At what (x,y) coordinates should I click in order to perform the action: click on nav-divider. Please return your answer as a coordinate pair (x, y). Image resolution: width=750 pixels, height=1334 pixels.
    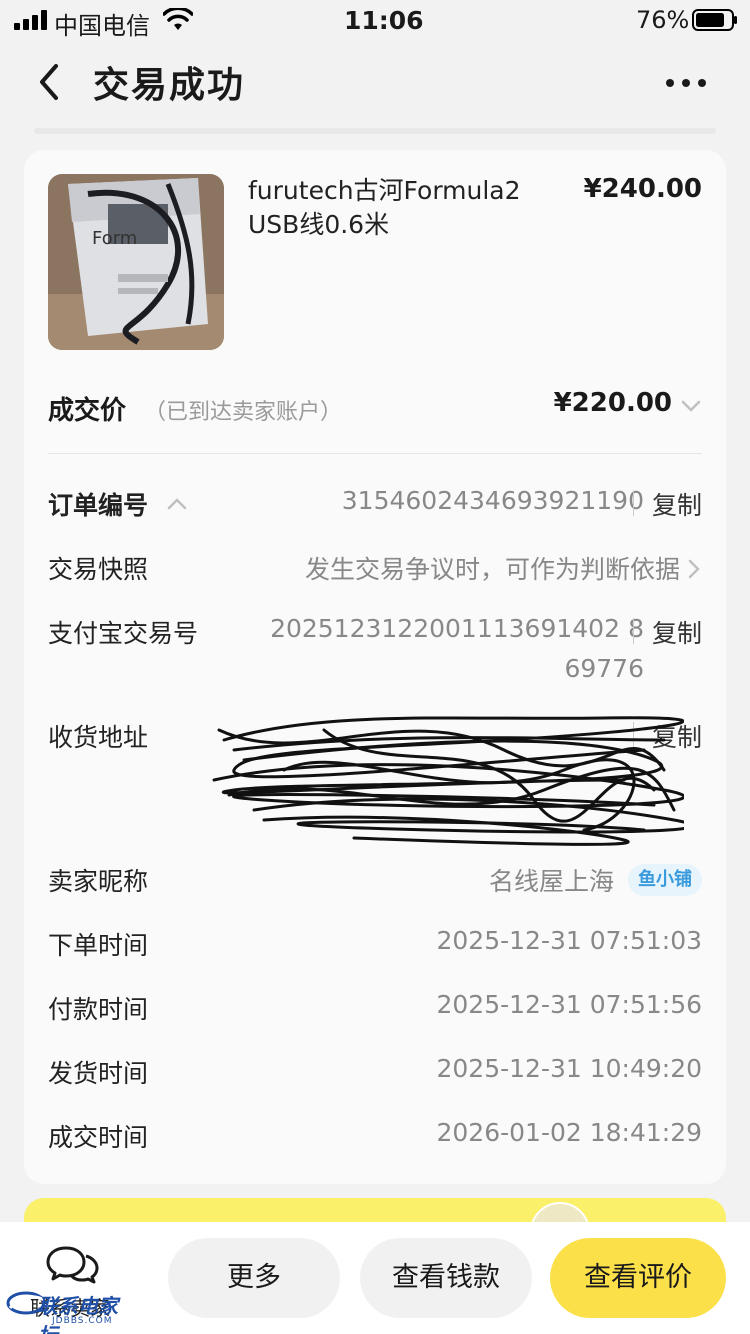
    Looking at the image, I should click on (375, 131).